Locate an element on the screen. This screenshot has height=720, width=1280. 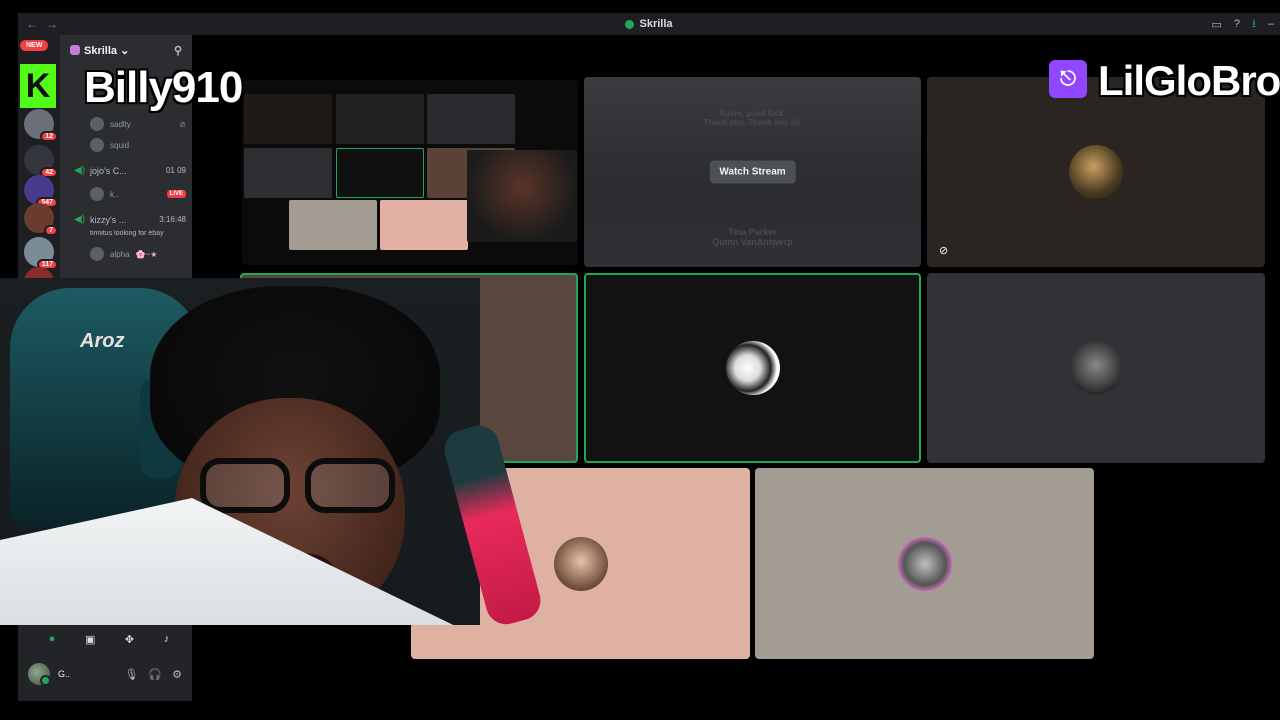
nested-webcam is located at coordinates (522, 196).